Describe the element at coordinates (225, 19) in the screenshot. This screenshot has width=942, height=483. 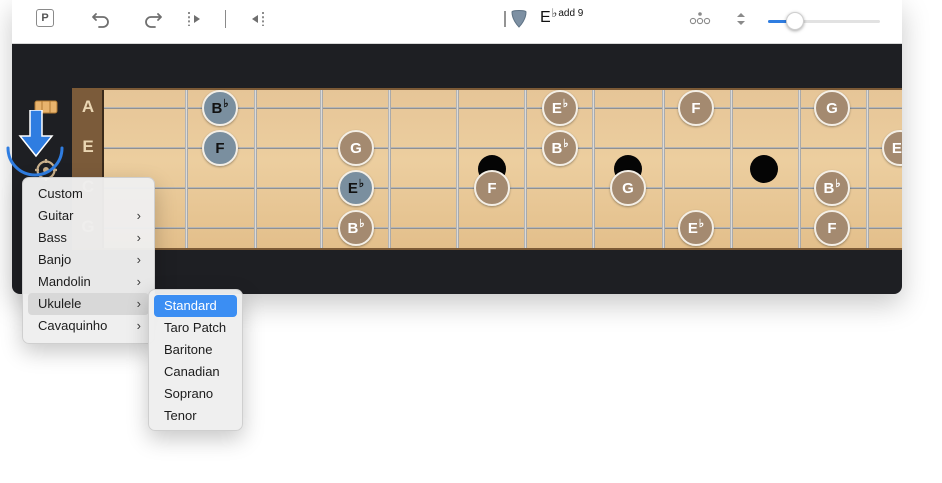
I see `toolbar-divider` at that location.